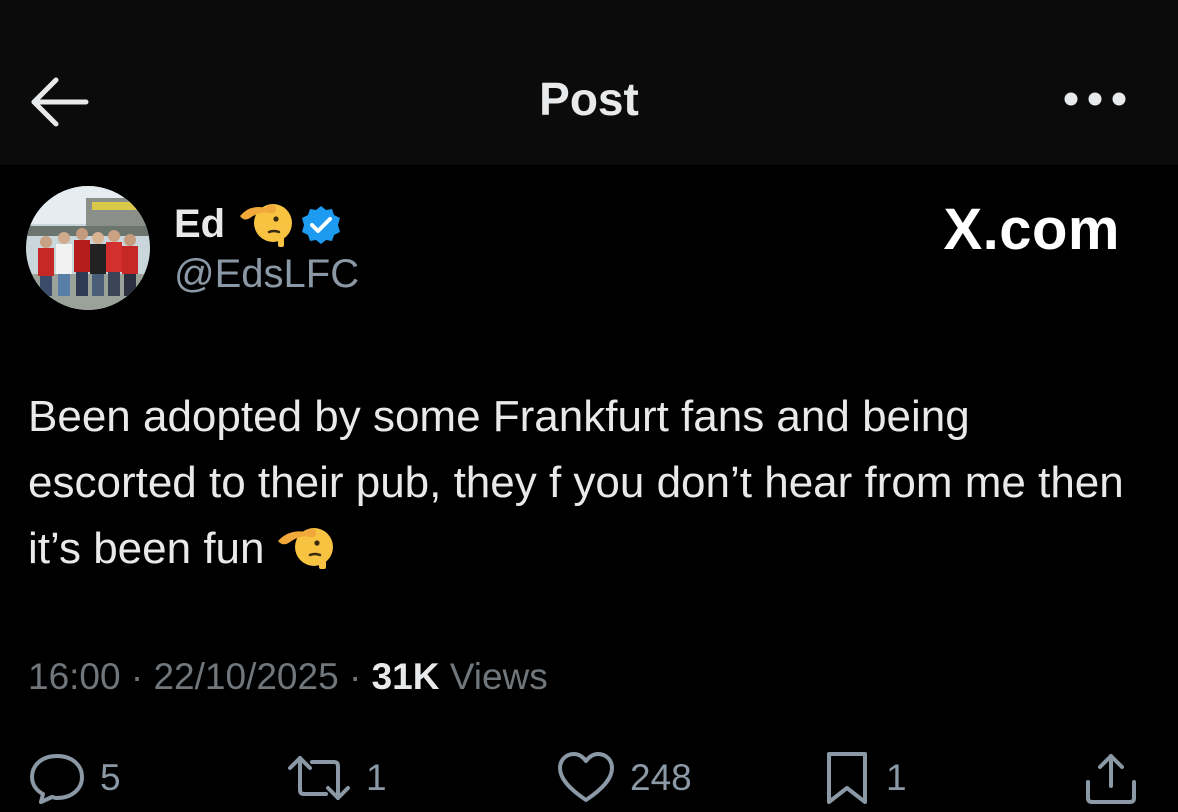 The image size is (1178, 812). I want to click on repost-icon, so click(319, 778).